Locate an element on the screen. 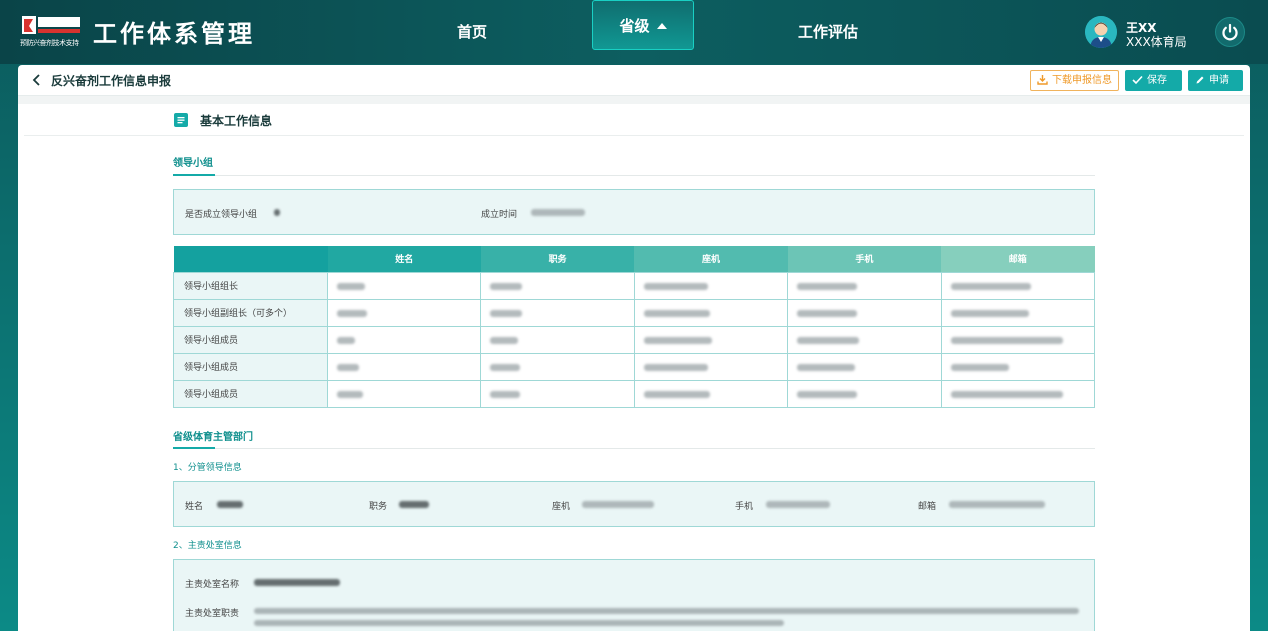  caret-up-icon is located at coordinates (661, 26).